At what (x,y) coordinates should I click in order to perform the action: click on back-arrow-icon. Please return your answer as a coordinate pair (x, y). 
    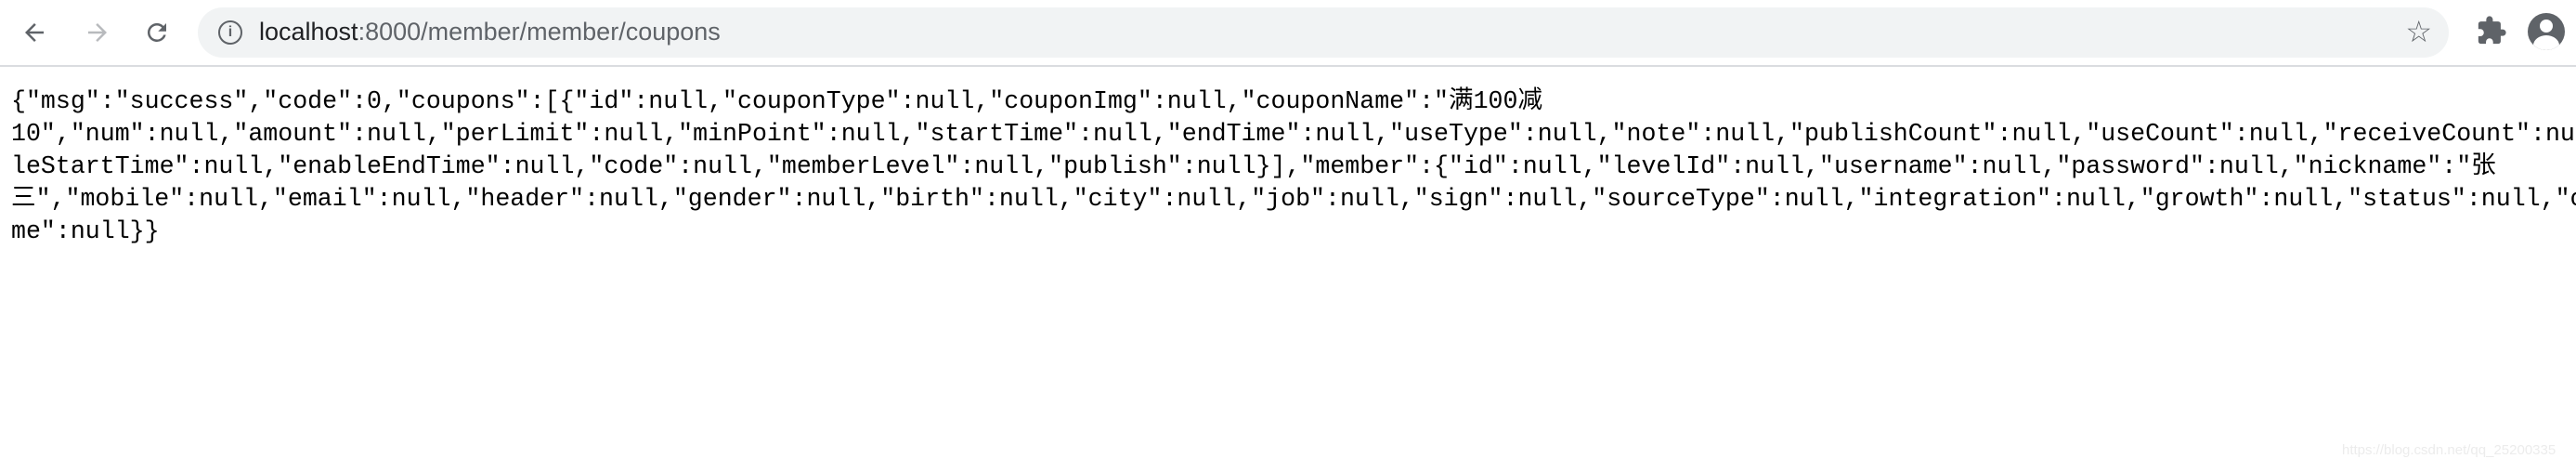
    Looking at the image, I should click on (34, 32).